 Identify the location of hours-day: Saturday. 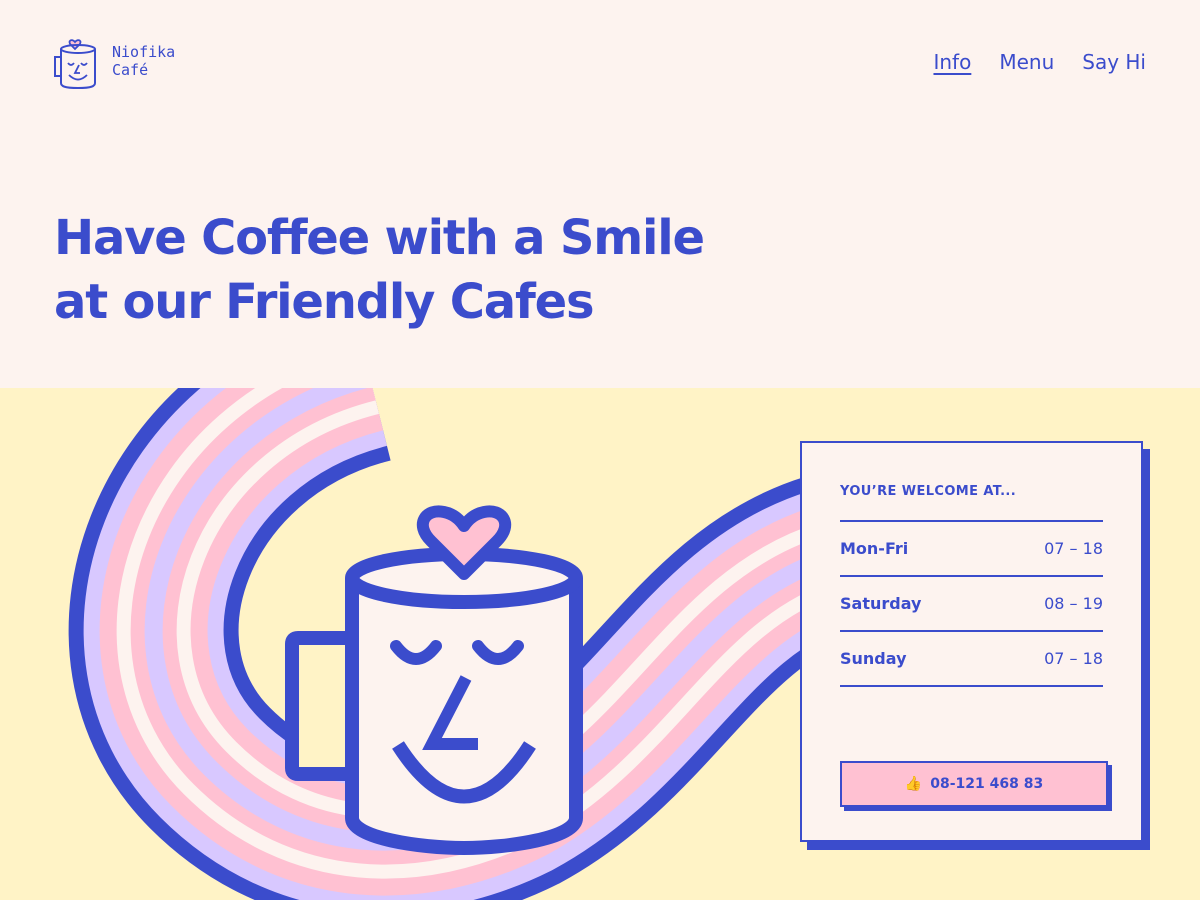
(881, 603).